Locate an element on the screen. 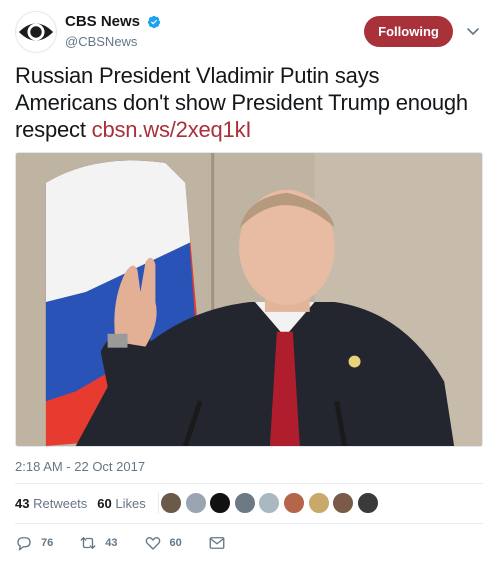 This screenshot has height=561, width=496. account-name-block: CBS News @CBSNews is located at coordinates (113, 31).